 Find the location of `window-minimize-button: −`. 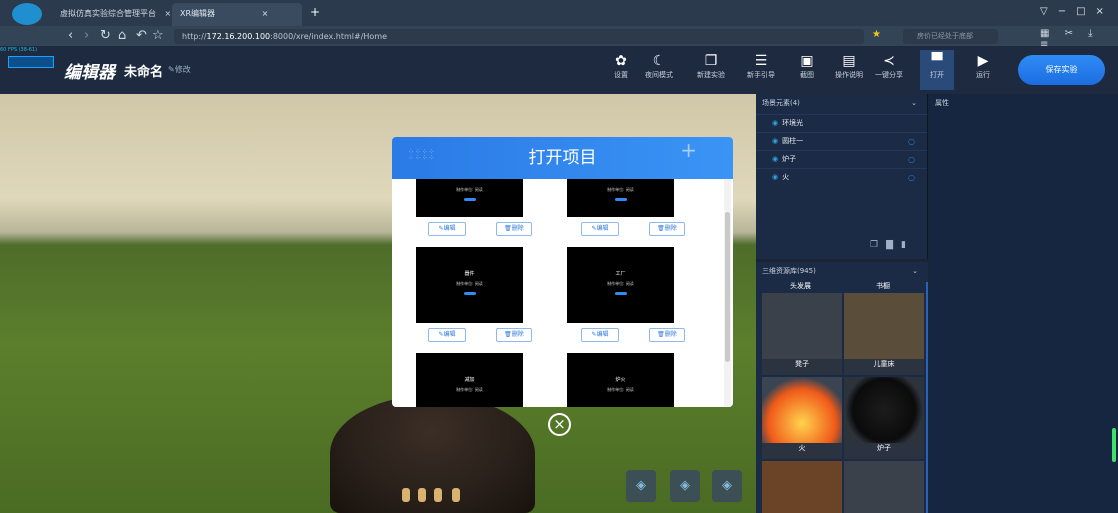

window-minimize-button: − is located at coordinates (1067, 11).